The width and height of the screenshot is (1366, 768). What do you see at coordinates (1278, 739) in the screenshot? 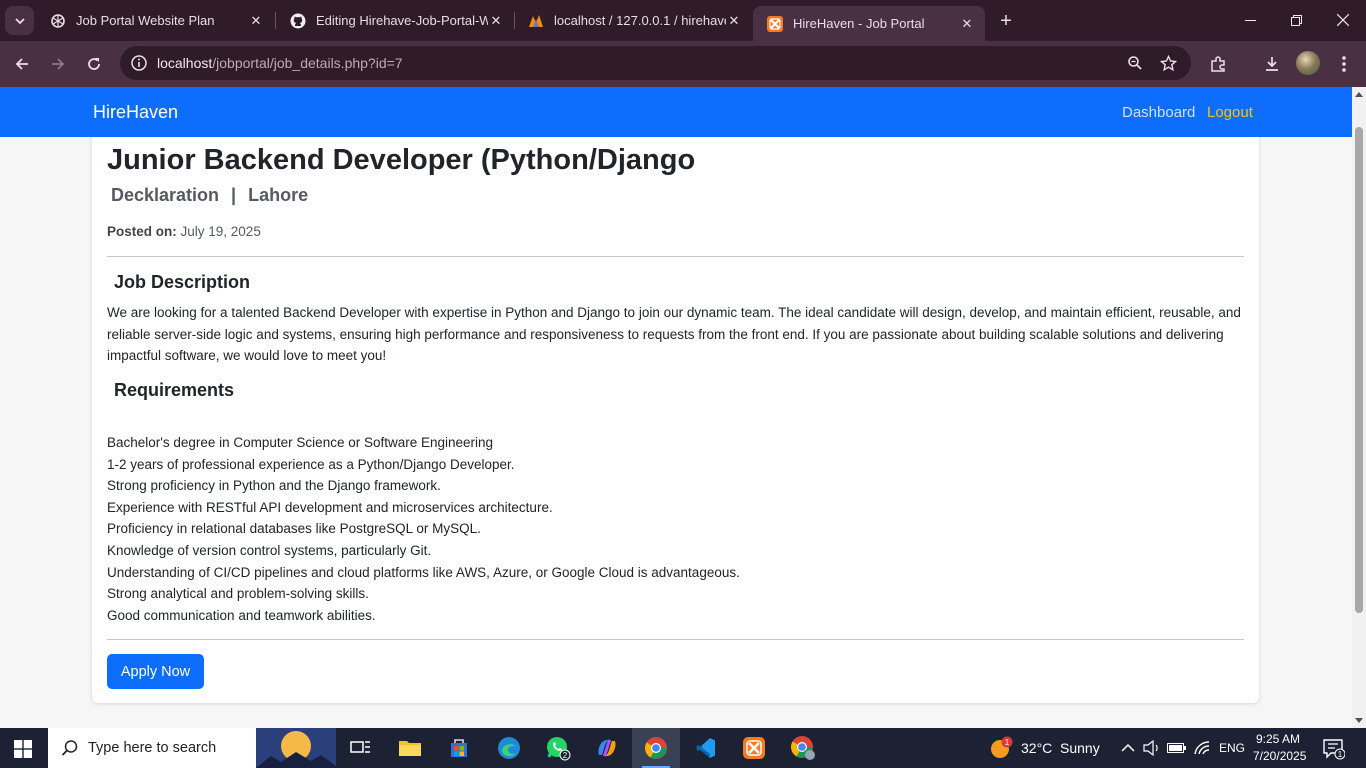
I see `clock-time: 9:25 AM` at bounding box center [1278, 739].